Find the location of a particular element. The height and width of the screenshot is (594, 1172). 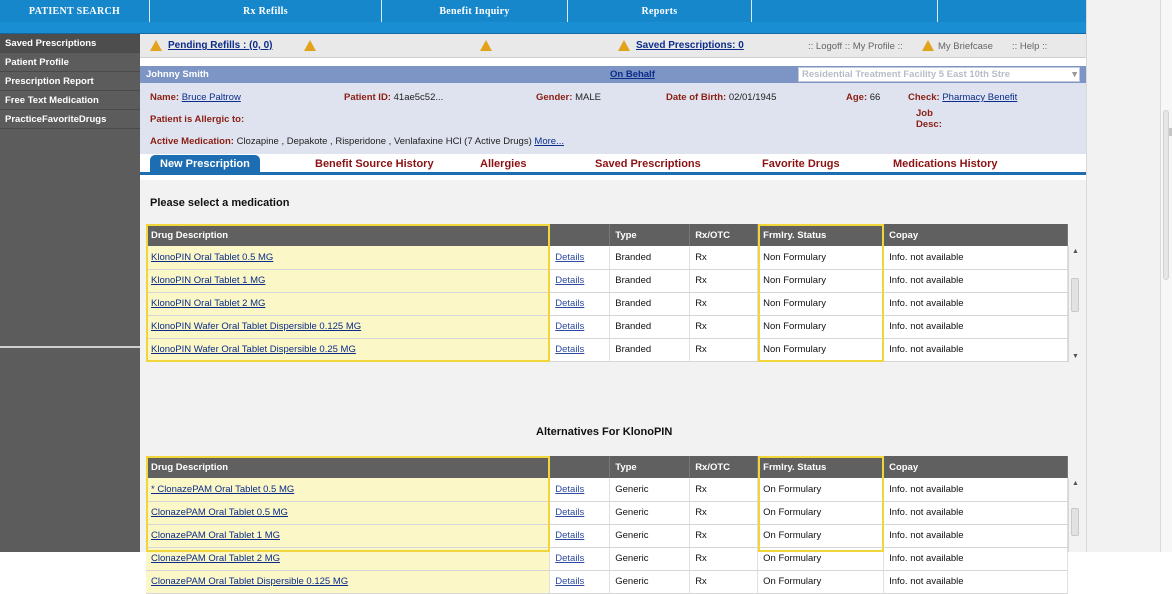

tab-medications-history: Medications History is located at coordinates (945, 164).